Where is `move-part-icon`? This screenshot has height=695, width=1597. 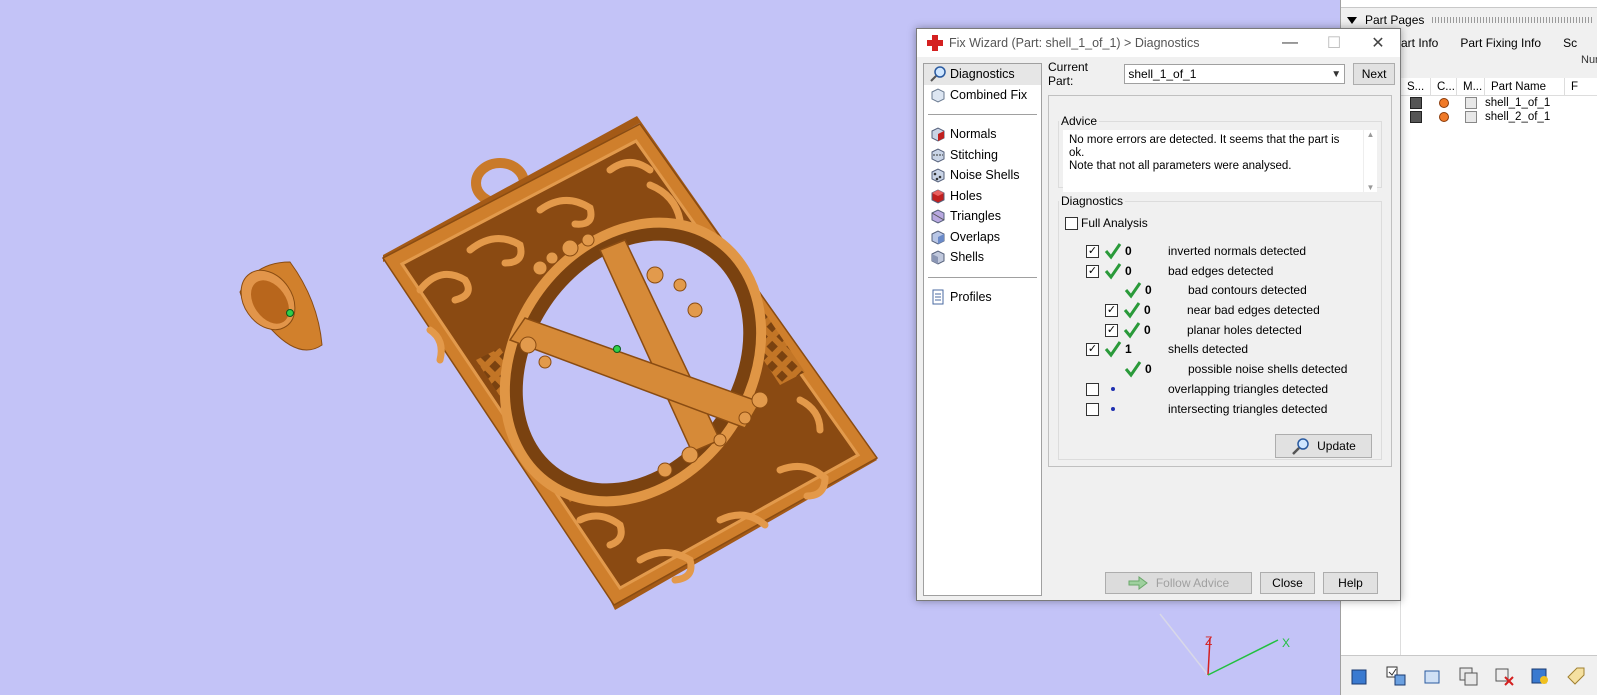 move-part-icon is located at coordinates (1432, 676).